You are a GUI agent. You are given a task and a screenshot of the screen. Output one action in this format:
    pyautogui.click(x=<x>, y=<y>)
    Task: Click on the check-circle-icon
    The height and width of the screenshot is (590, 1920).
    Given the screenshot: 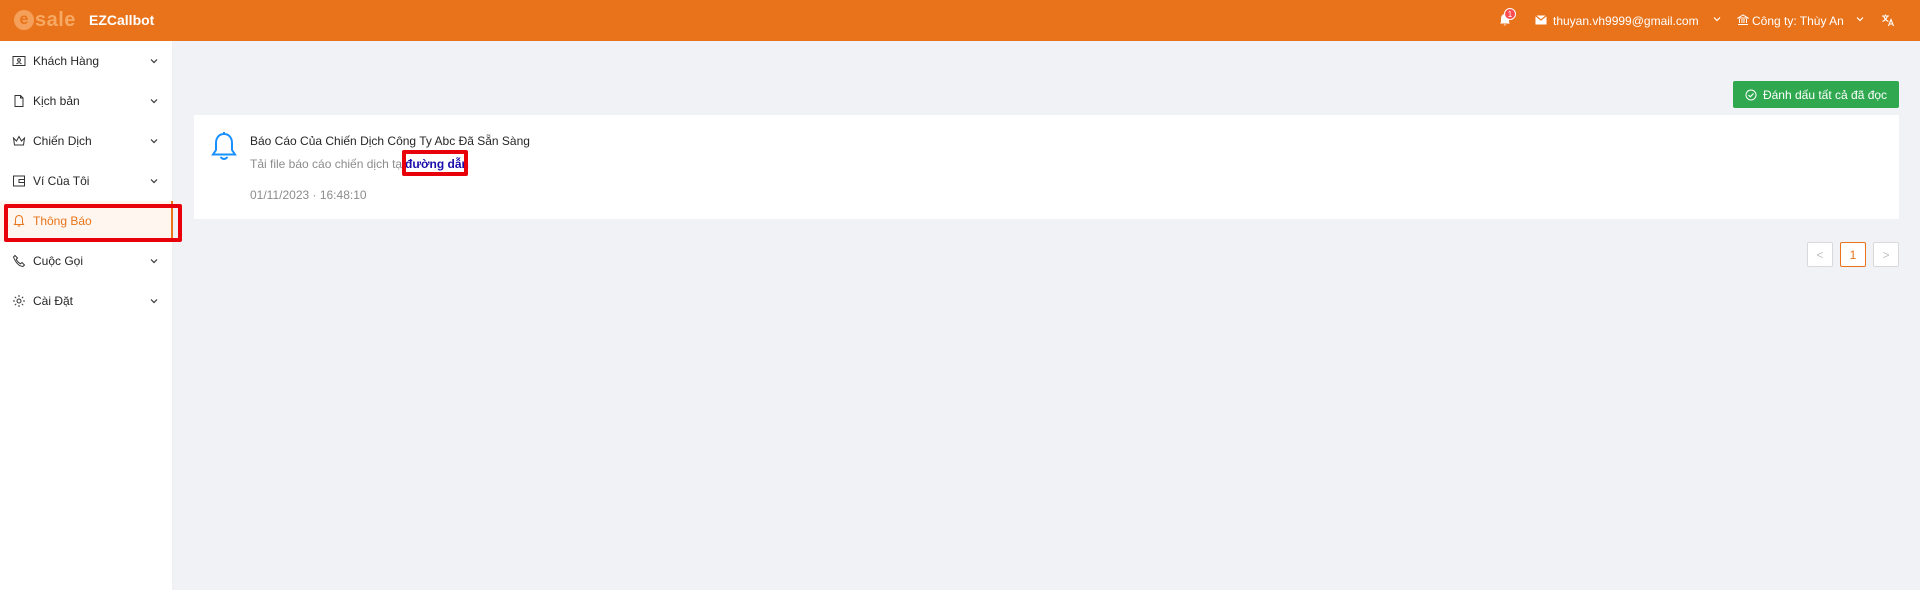 What is the action you would take?
    pyautogui.click(x=1751, y=94)
    